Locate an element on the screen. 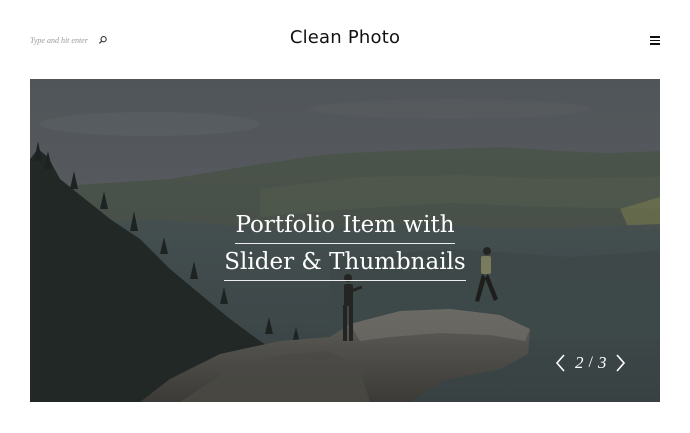  slide-current: 2 is located at coordinates (579, 362).